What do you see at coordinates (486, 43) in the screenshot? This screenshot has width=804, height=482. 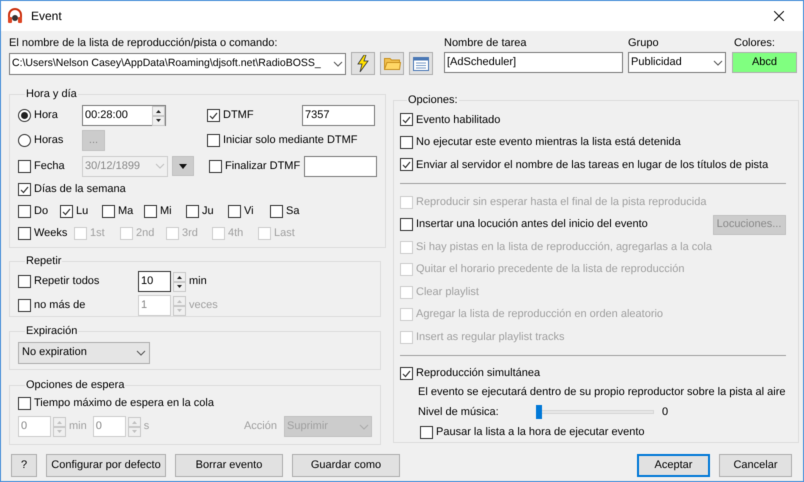 I see `field-label: Nombre de tarea` at bounding box center [486, 43].